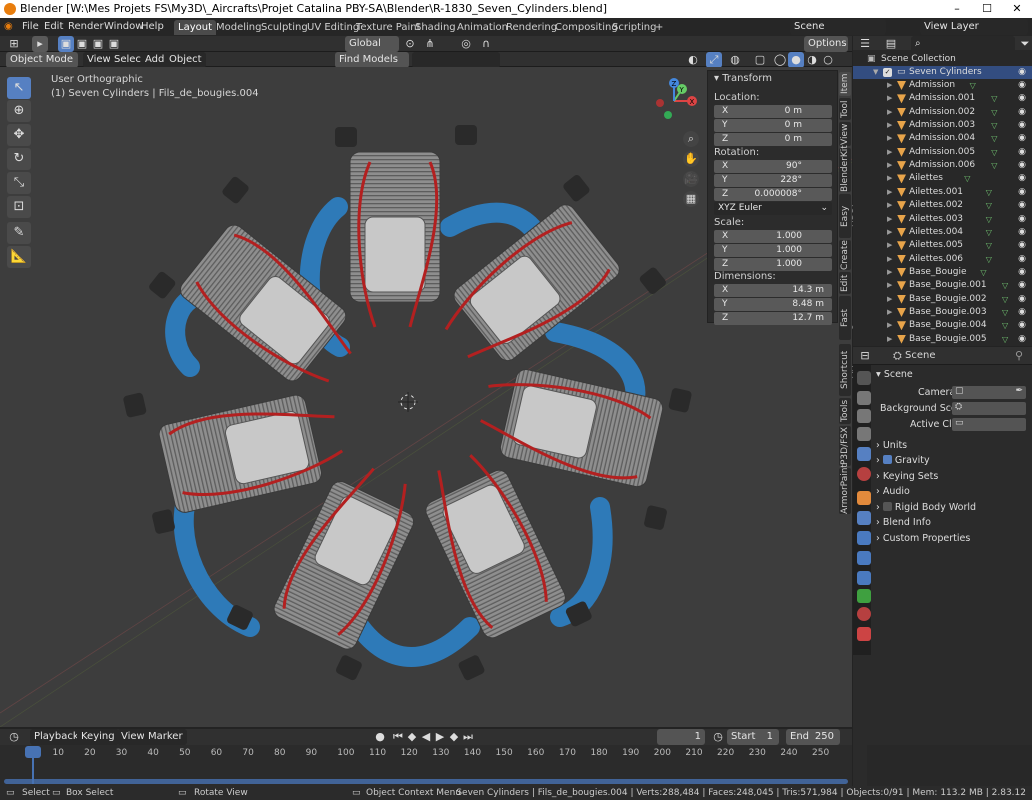 Image resolution: width=1032 pixels, height=800 pixels. Describe the element at coordinates (1019, 391) in the screenshot. I see `eyedropper-icon: ✒` at that location.